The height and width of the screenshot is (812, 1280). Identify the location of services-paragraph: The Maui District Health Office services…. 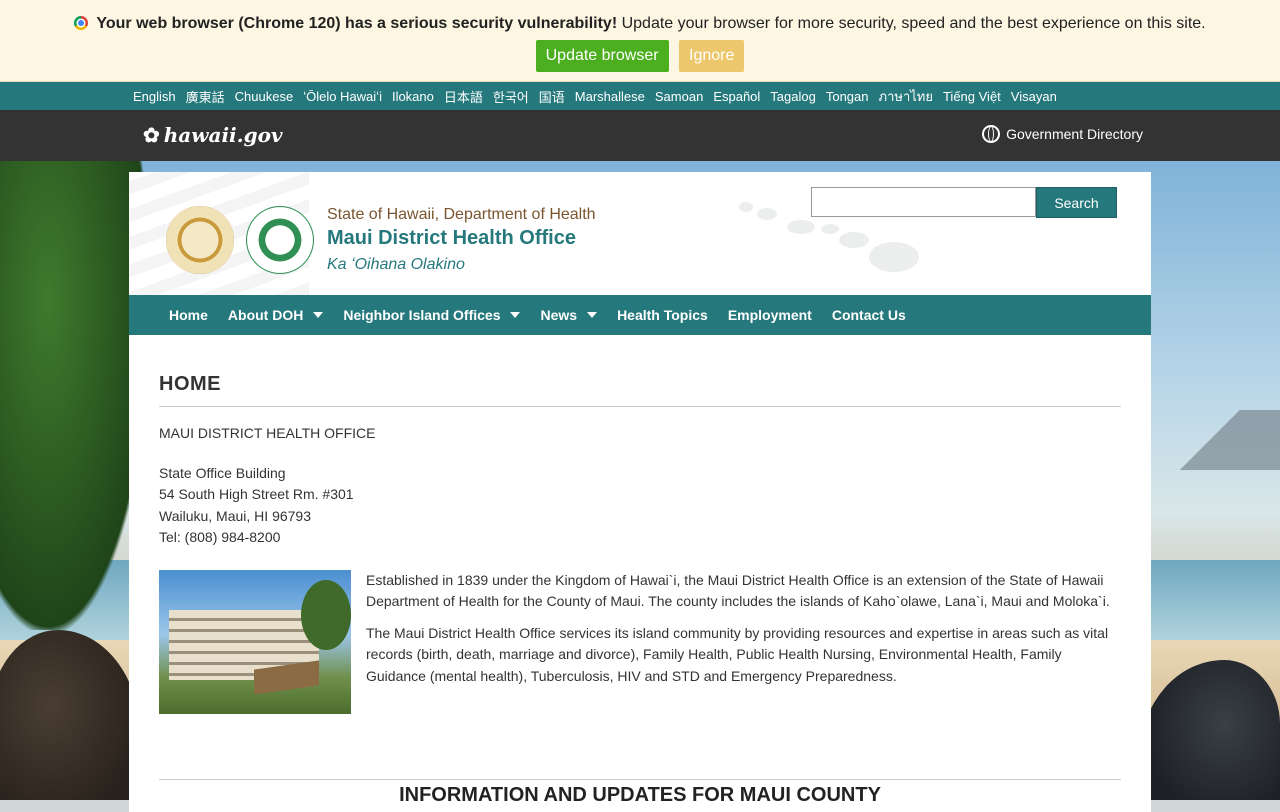
(737, 654).